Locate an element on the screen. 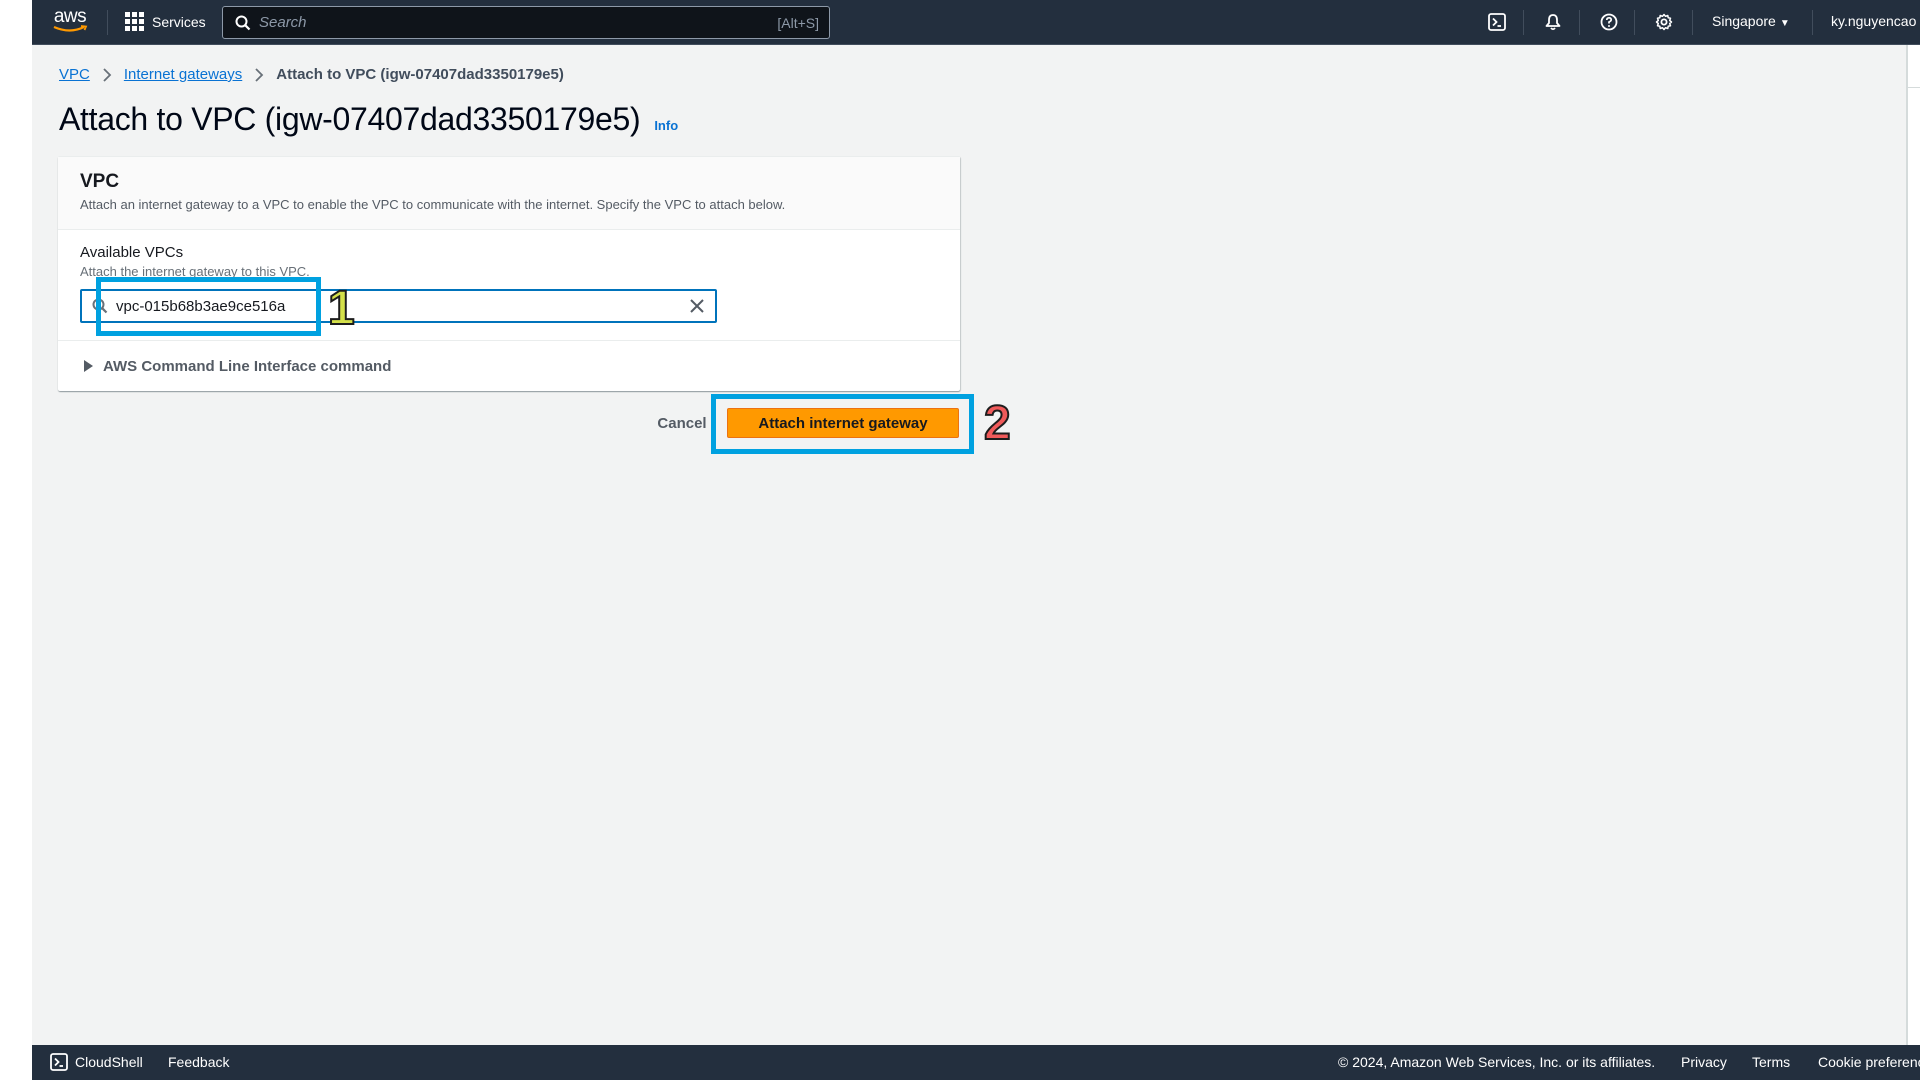 This screenshot has height=1080, width=1920. region-selector: Singapore ▼ is located at coordinates (1751, 21).